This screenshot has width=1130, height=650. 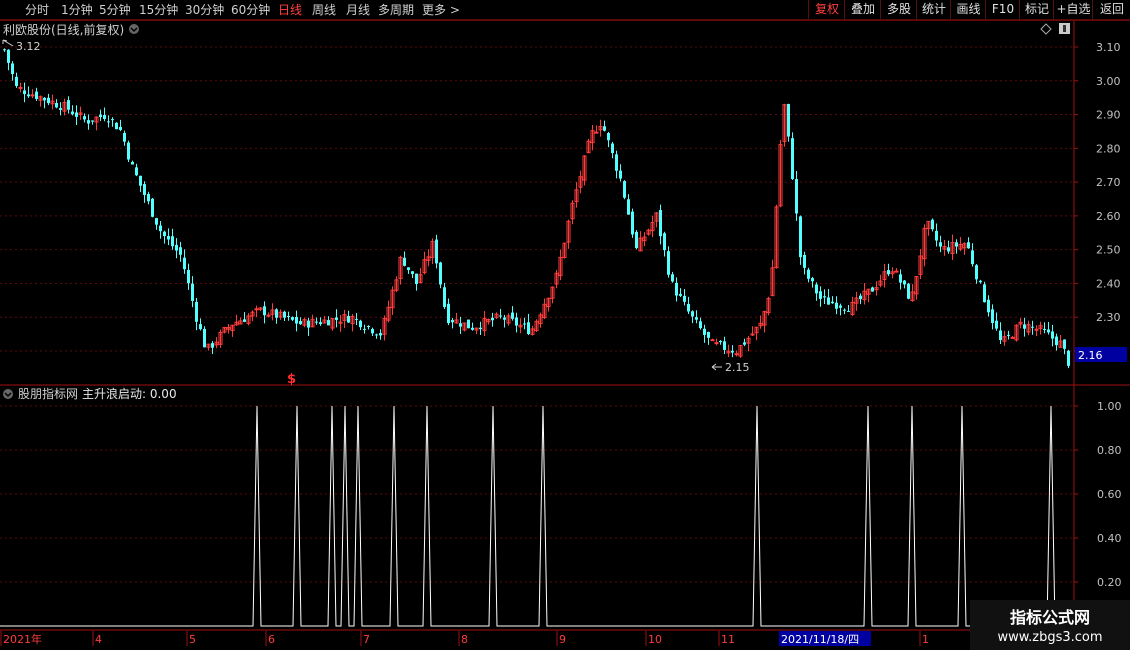 What do you see at coordinates (129, 393) in the screenshot?
I see `indicator-series-label: 主升浪启动: 0.00` at bounding box center [129, 393].